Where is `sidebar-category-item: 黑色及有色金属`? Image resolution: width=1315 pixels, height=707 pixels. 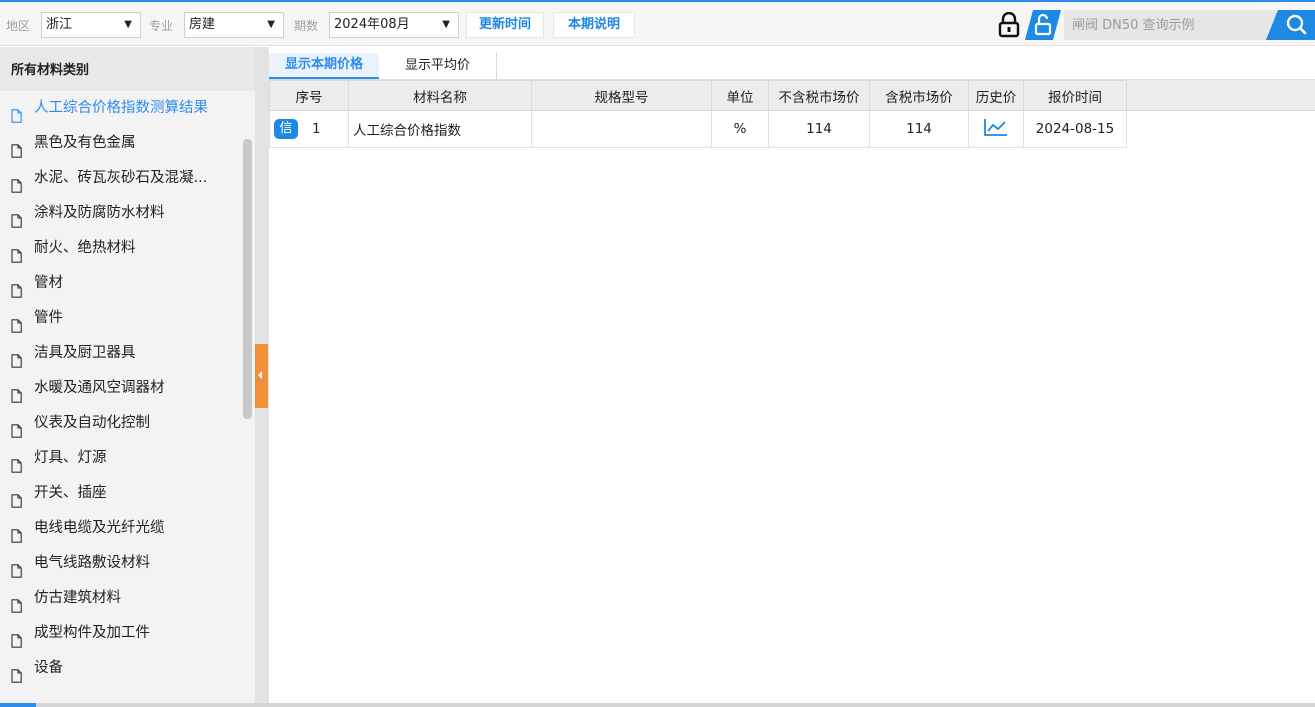 sidebar-category-item: 黑色及有色金属 is located at coordinates (127, 143).